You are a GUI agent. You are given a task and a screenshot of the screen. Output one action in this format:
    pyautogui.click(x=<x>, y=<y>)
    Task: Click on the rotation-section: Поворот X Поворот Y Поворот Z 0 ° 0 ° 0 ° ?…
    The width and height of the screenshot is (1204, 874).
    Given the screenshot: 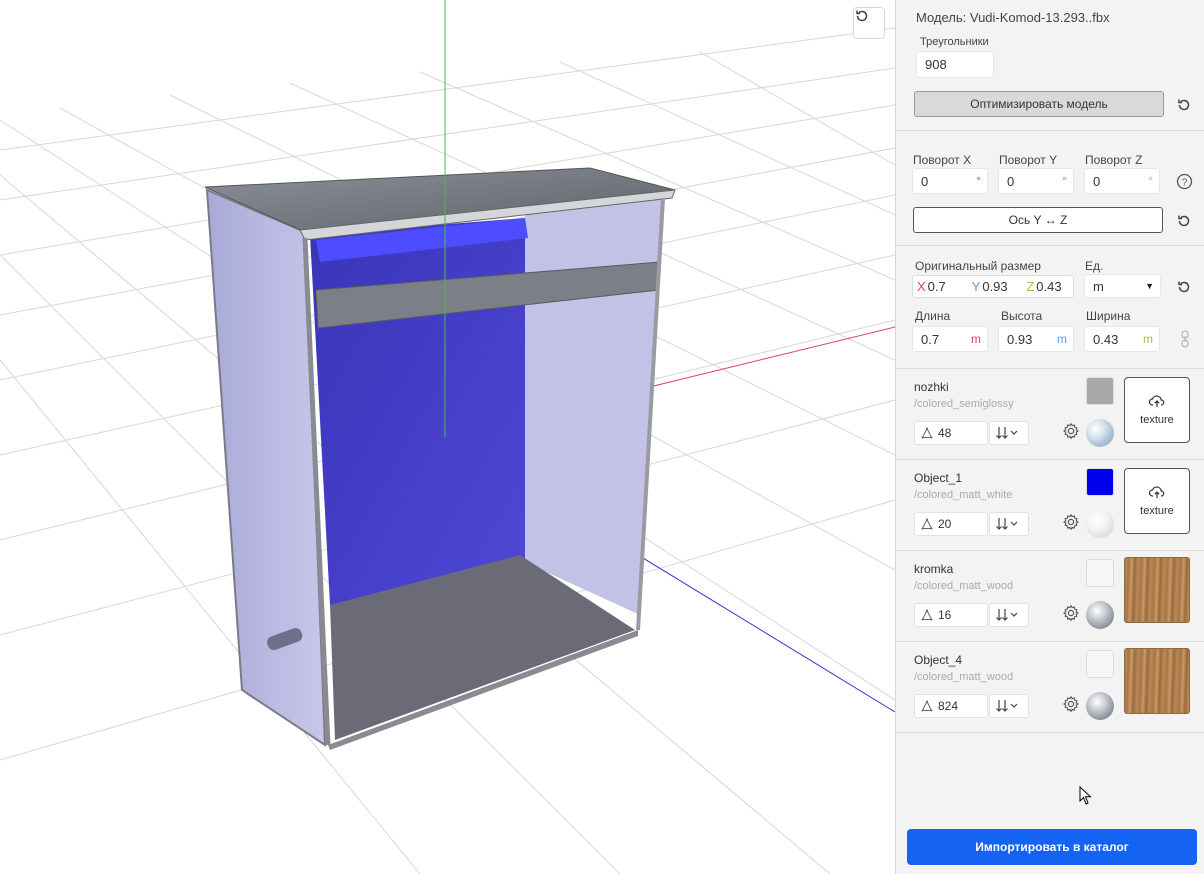 What is the action you would take?
    pyautogui.click(x=1050, y=188)
    